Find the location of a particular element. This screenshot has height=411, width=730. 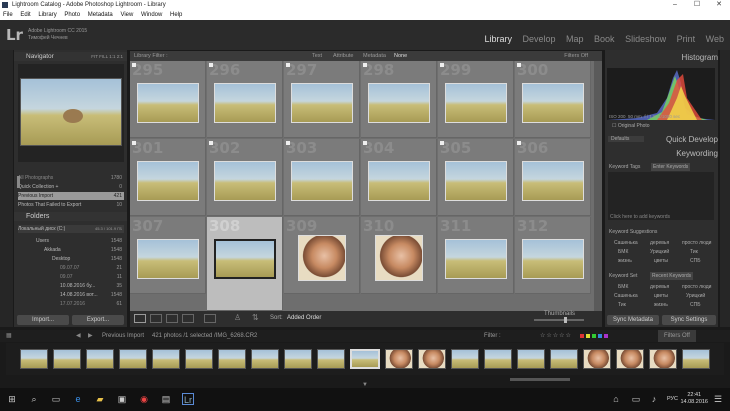

sync-settings-button: Sync Settings is located at coordinates (689, 320).